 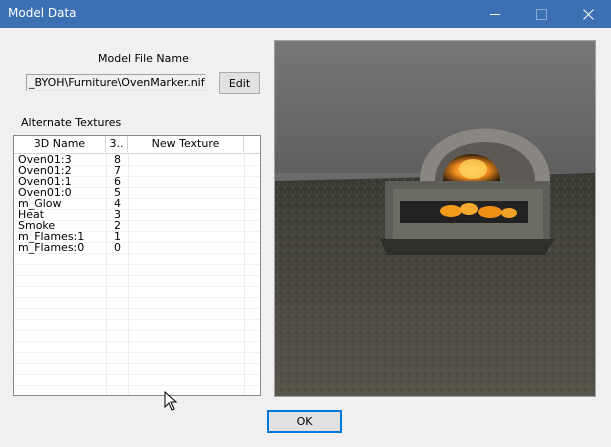 I want to click on model-file-name-label: Model File Name, so click(x=143, y=58).